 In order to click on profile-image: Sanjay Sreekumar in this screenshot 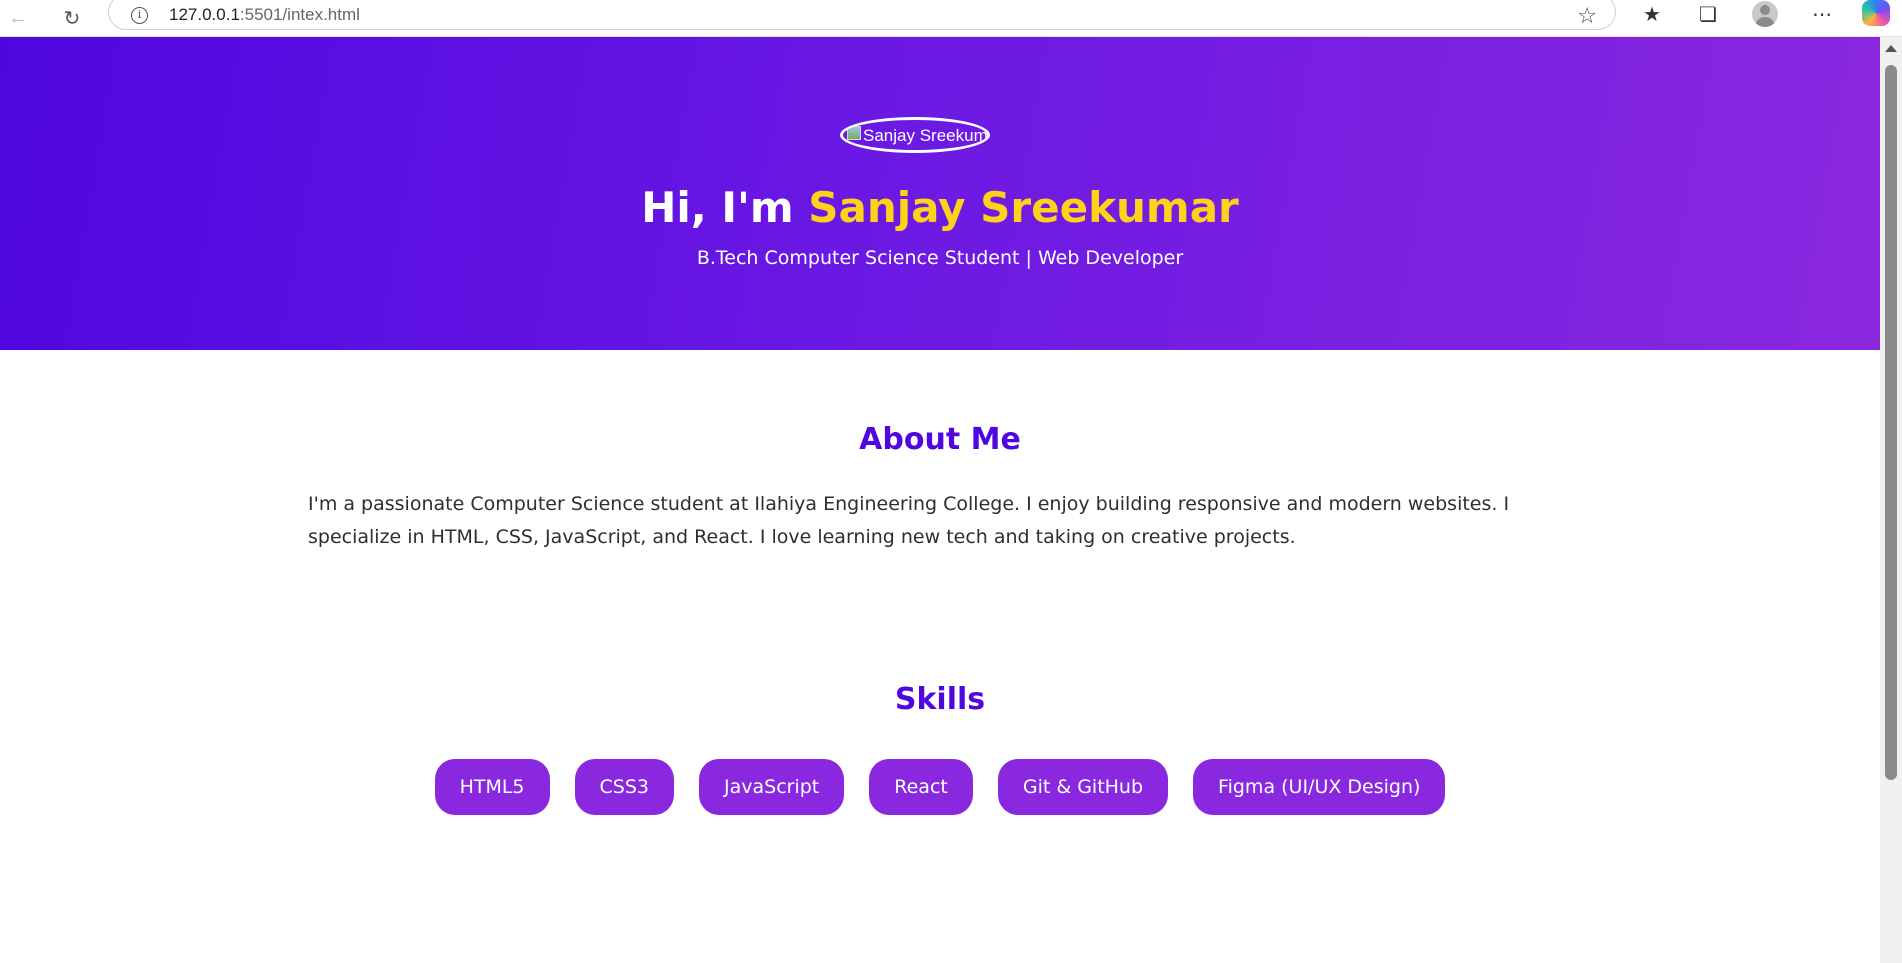, I will do `click(915, 135)`.